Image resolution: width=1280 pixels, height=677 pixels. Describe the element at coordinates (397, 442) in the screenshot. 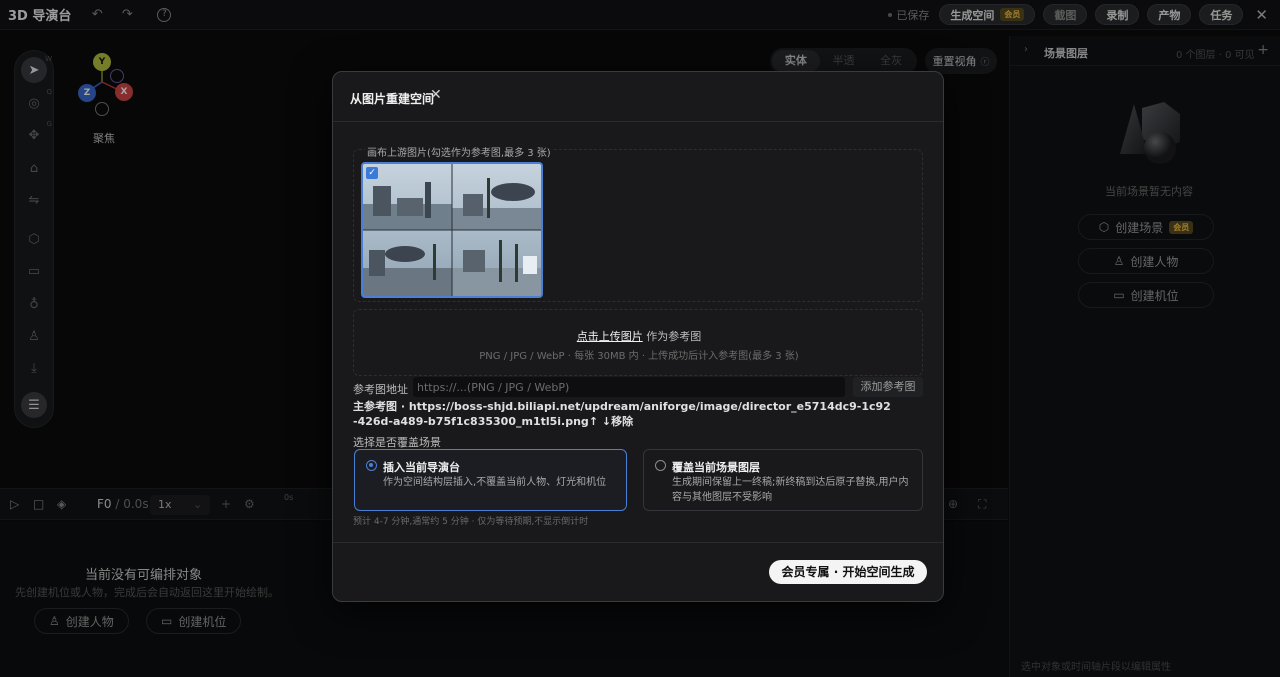

I see `cover-scene-label: 选择是否覆盖场景` at that location.